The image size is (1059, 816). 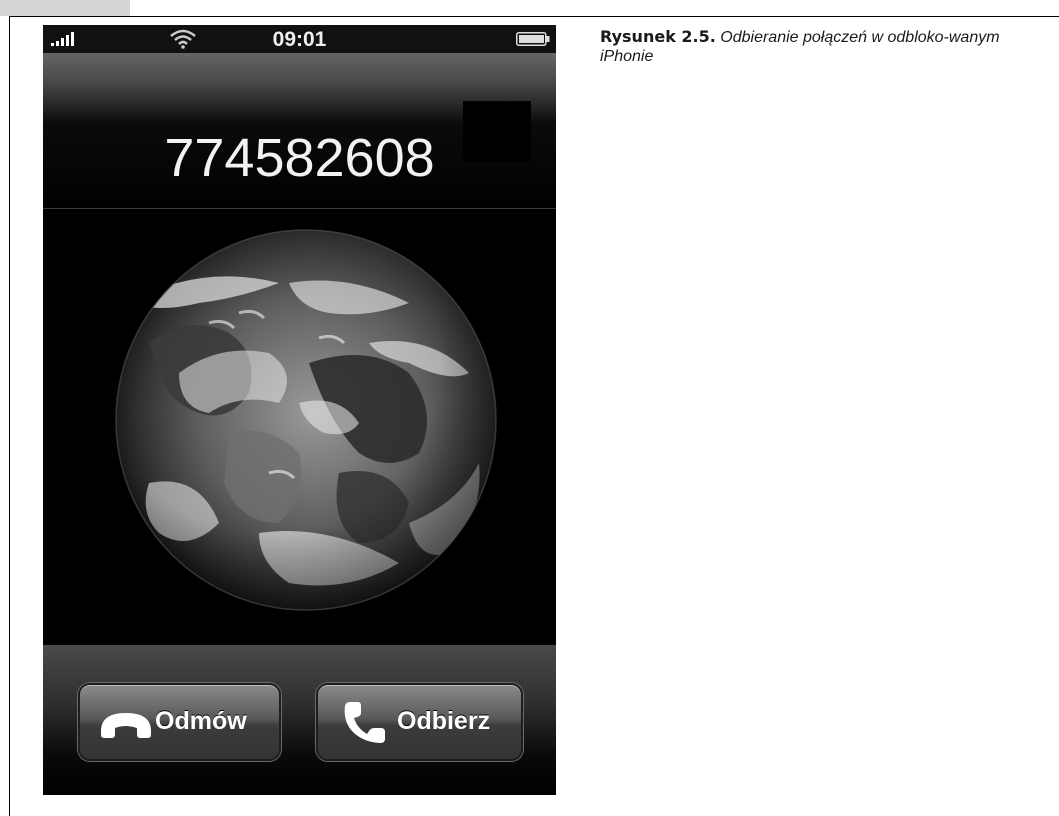 What do you see at coordinates (658, 36) in the screenshot?
I see `figure-caption-label: Rysunek 2.5.` at bounding box center [658, 36].